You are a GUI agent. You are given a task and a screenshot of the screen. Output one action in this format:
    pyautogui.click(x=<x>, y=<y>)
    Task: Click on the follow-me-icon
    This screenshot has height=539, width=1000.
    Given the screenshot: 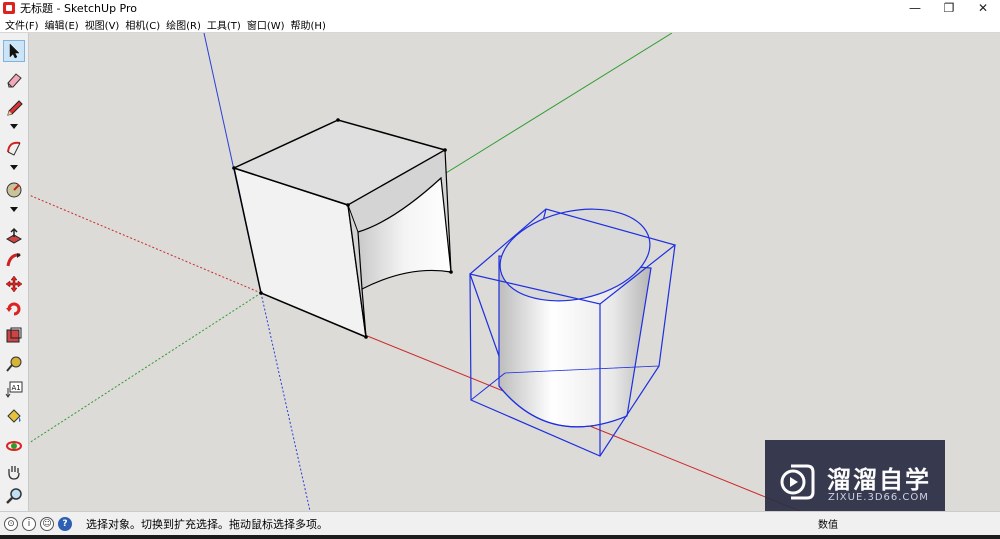 What is the action you would take?
    pyautogui.click(x=13, y=260)
    